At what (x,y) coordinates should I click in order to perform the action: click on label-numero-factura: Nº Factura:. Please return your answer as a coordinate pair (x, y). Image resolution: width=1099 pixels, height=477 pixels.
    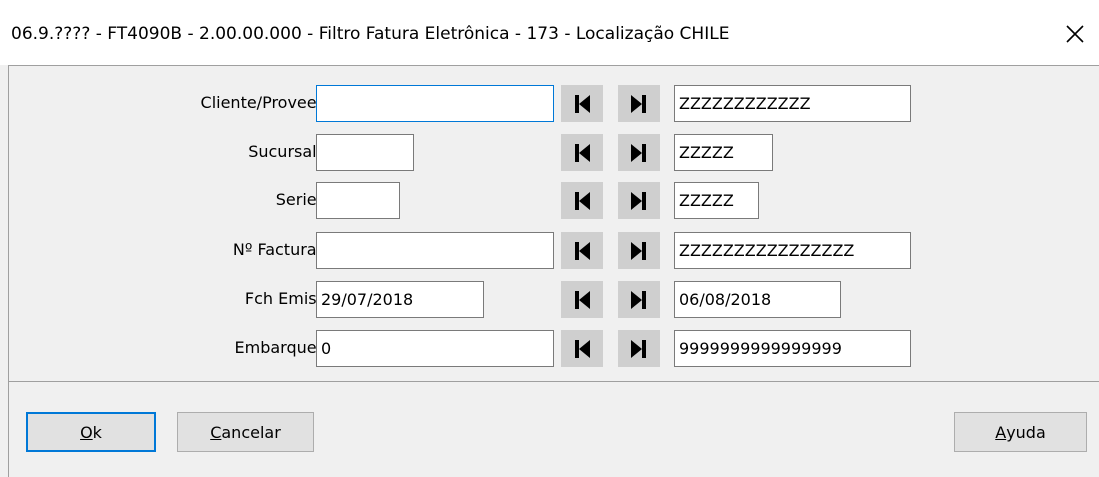
    Looking at the image, I should click on (277, 249).